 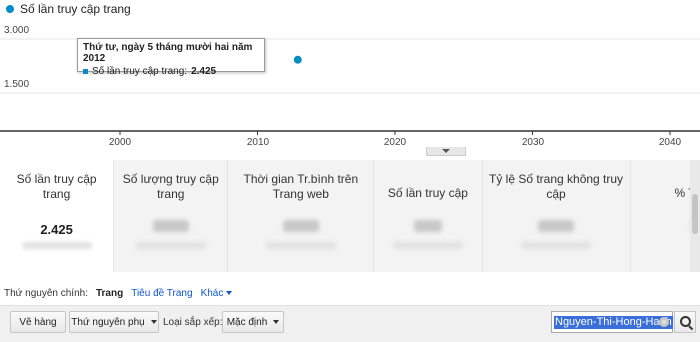 I want to click on search-icon-handle, so click(x=690, y=327).